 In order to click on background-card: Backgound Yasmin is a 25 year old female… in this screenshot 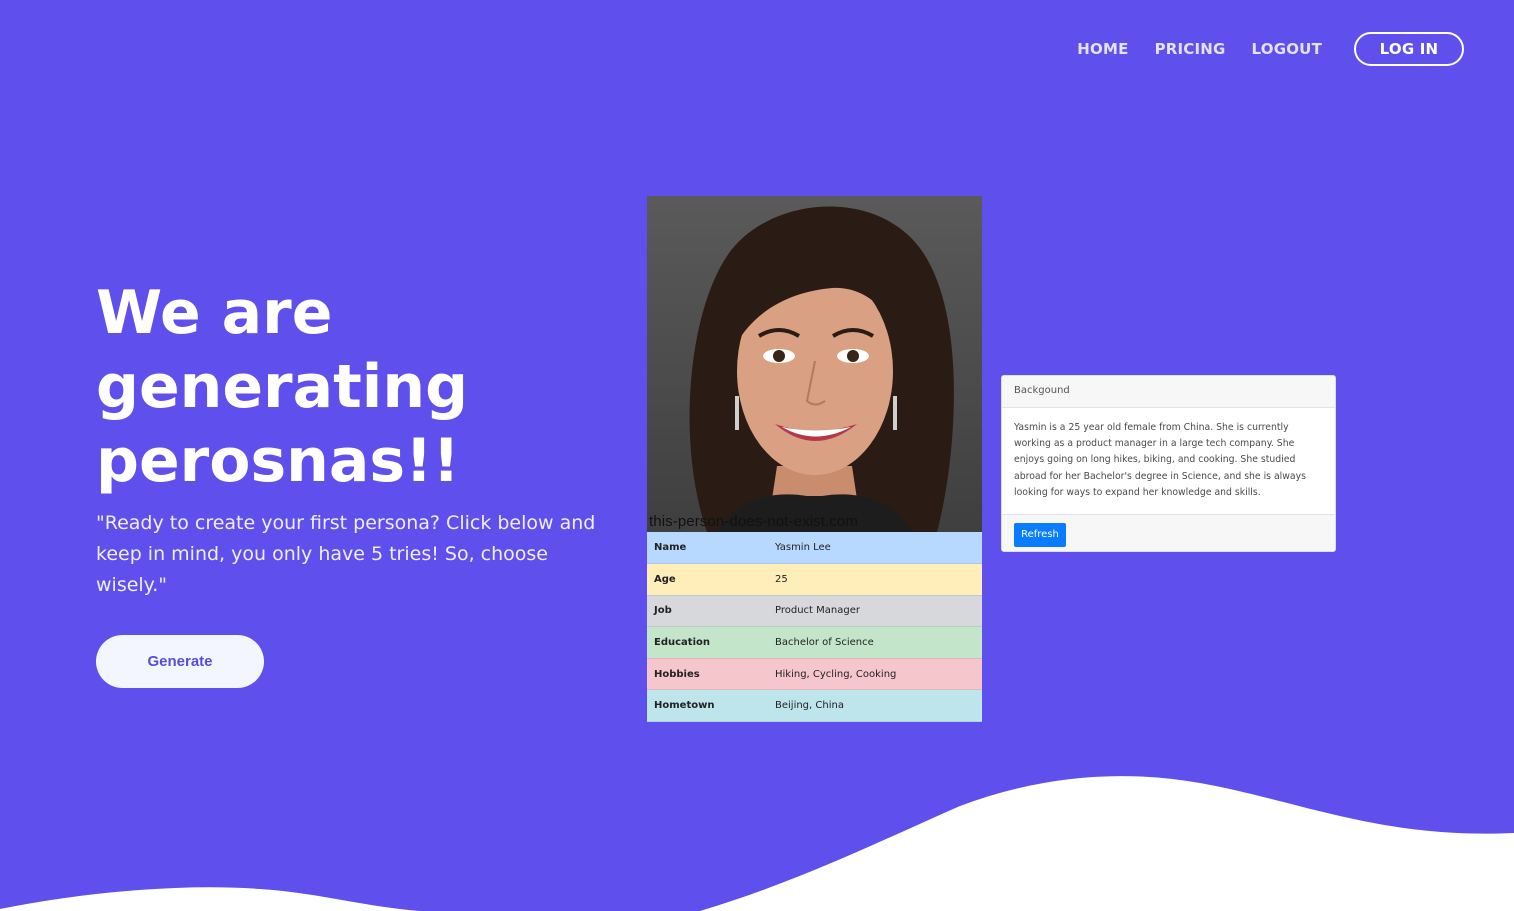, I will do `click(1168, 463)`.